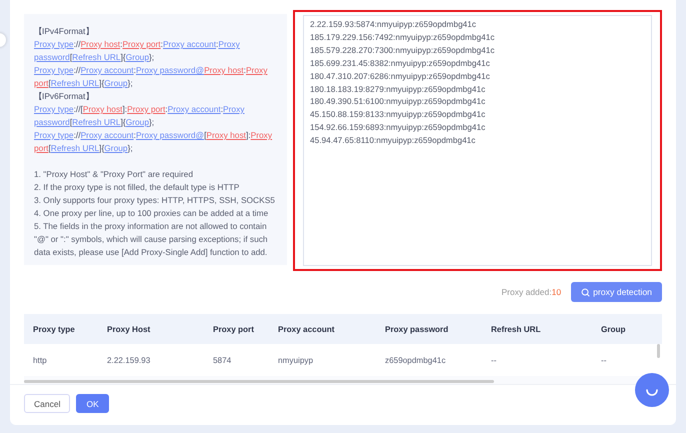  Describe the element at coordinates (652, 390) in the screenshot. I see `chat-icon` at that location.